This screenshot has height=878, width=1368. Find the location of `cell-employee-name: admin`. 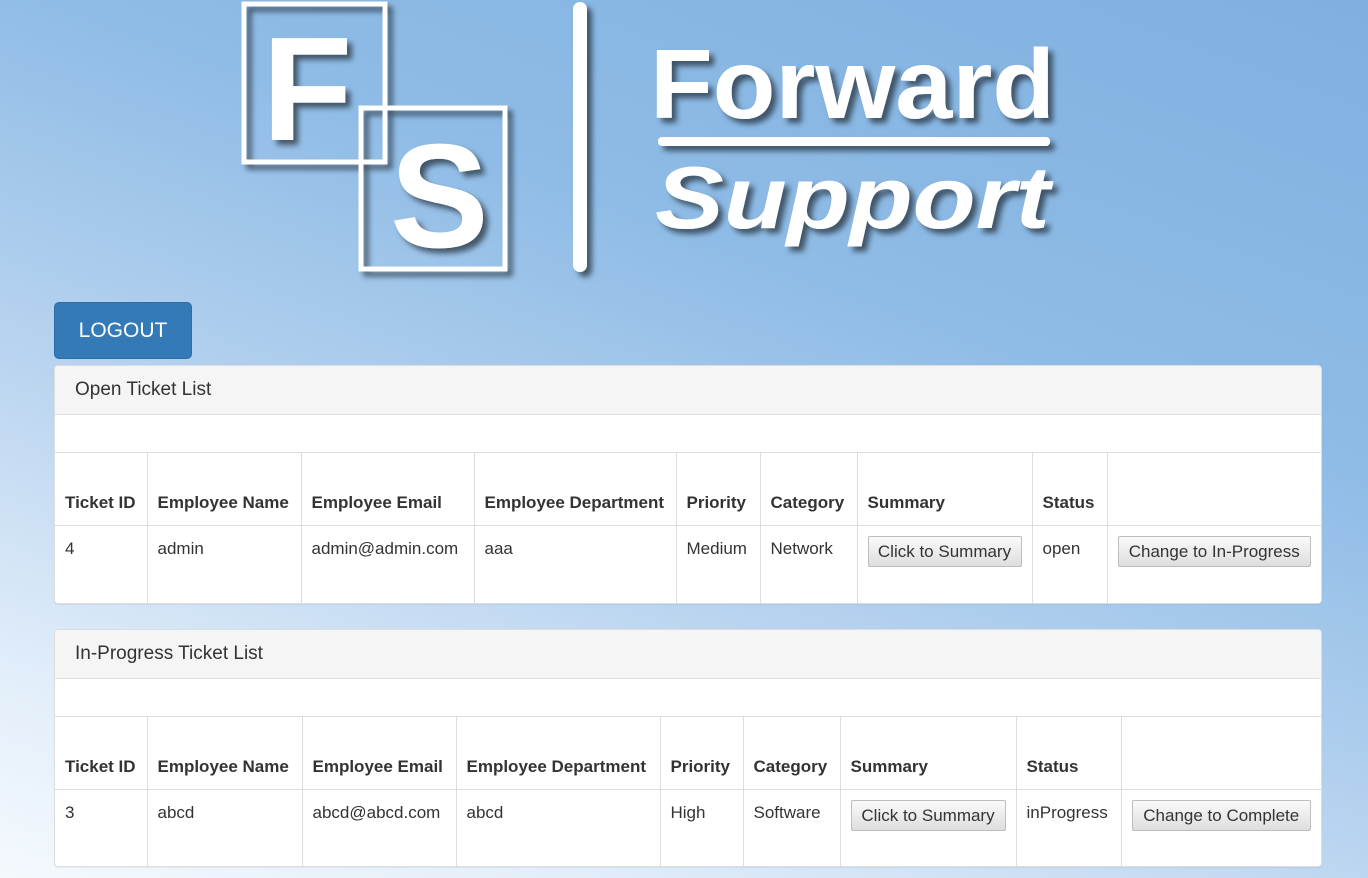

cell-employee-name: admin is located at coordinates (224, 564).